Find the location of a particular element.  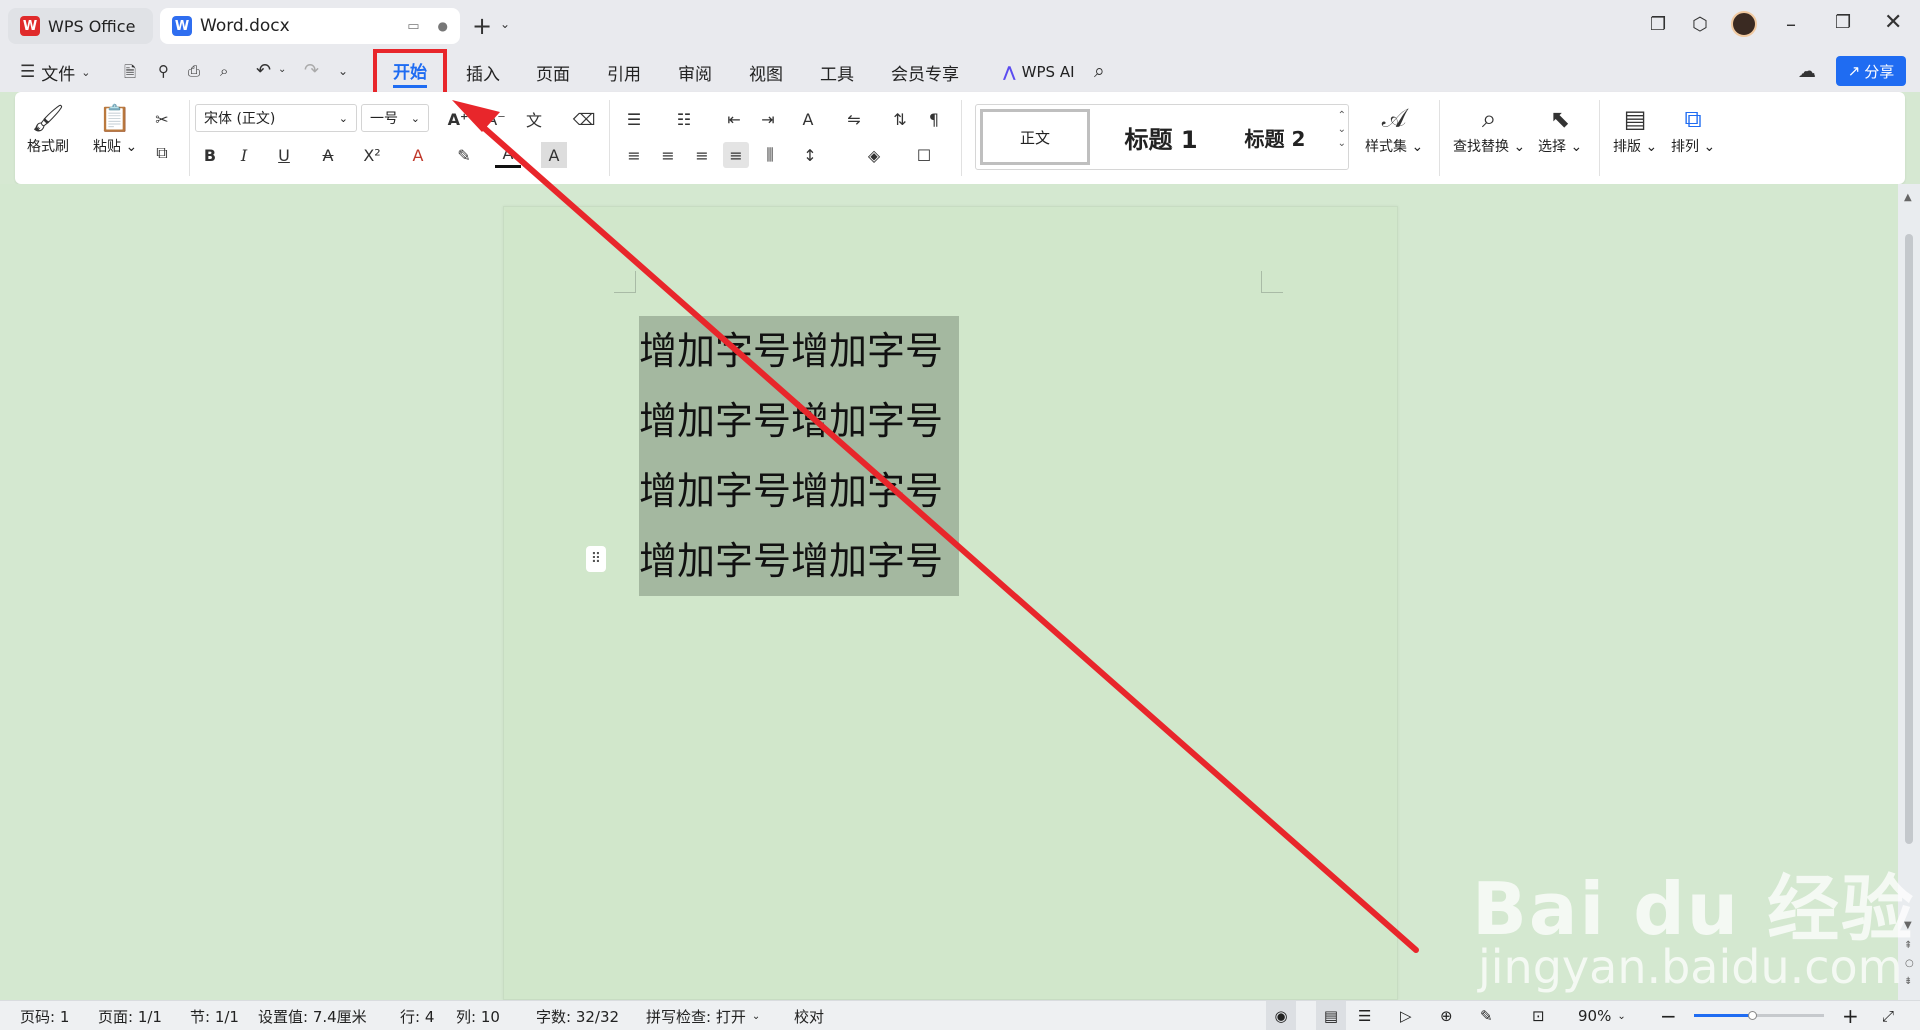

avatar is located at coordinates (1744, 24).